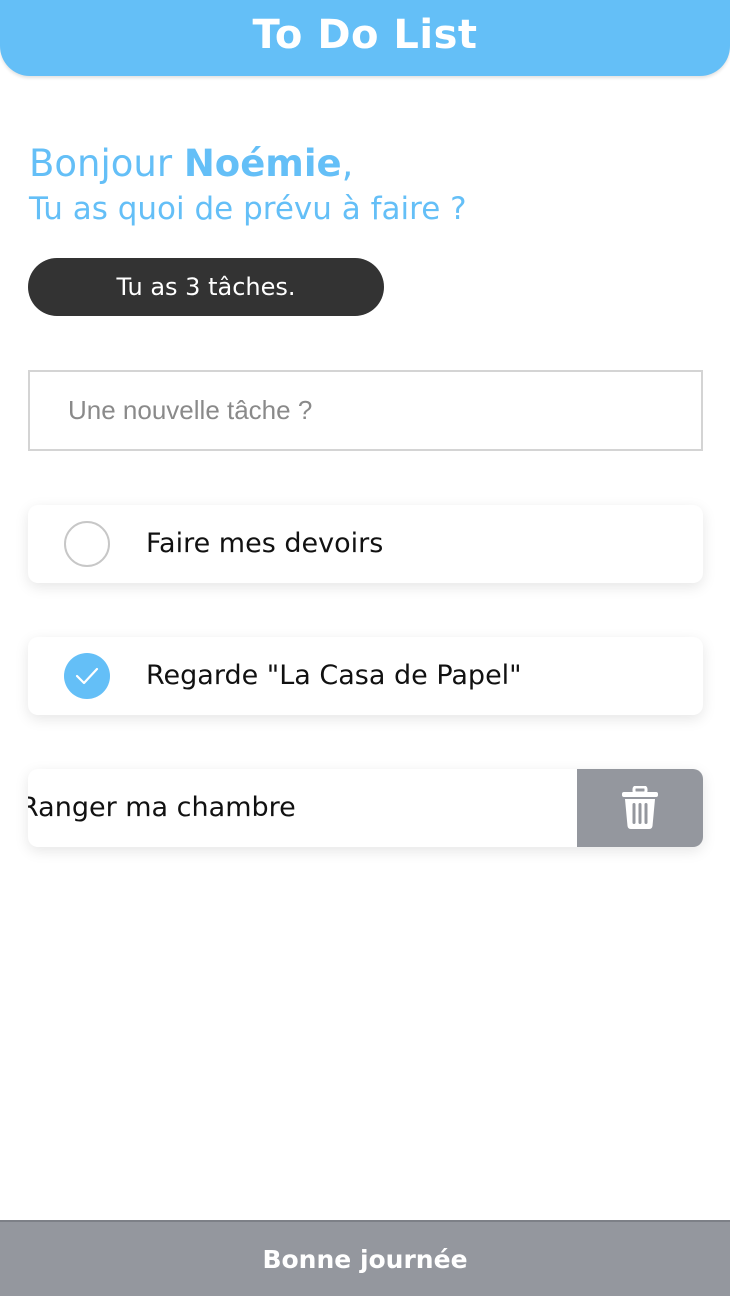  Describe the element at coordinates (347, 163) in the screenshot. I see `greeting-comma: ,` at that location.